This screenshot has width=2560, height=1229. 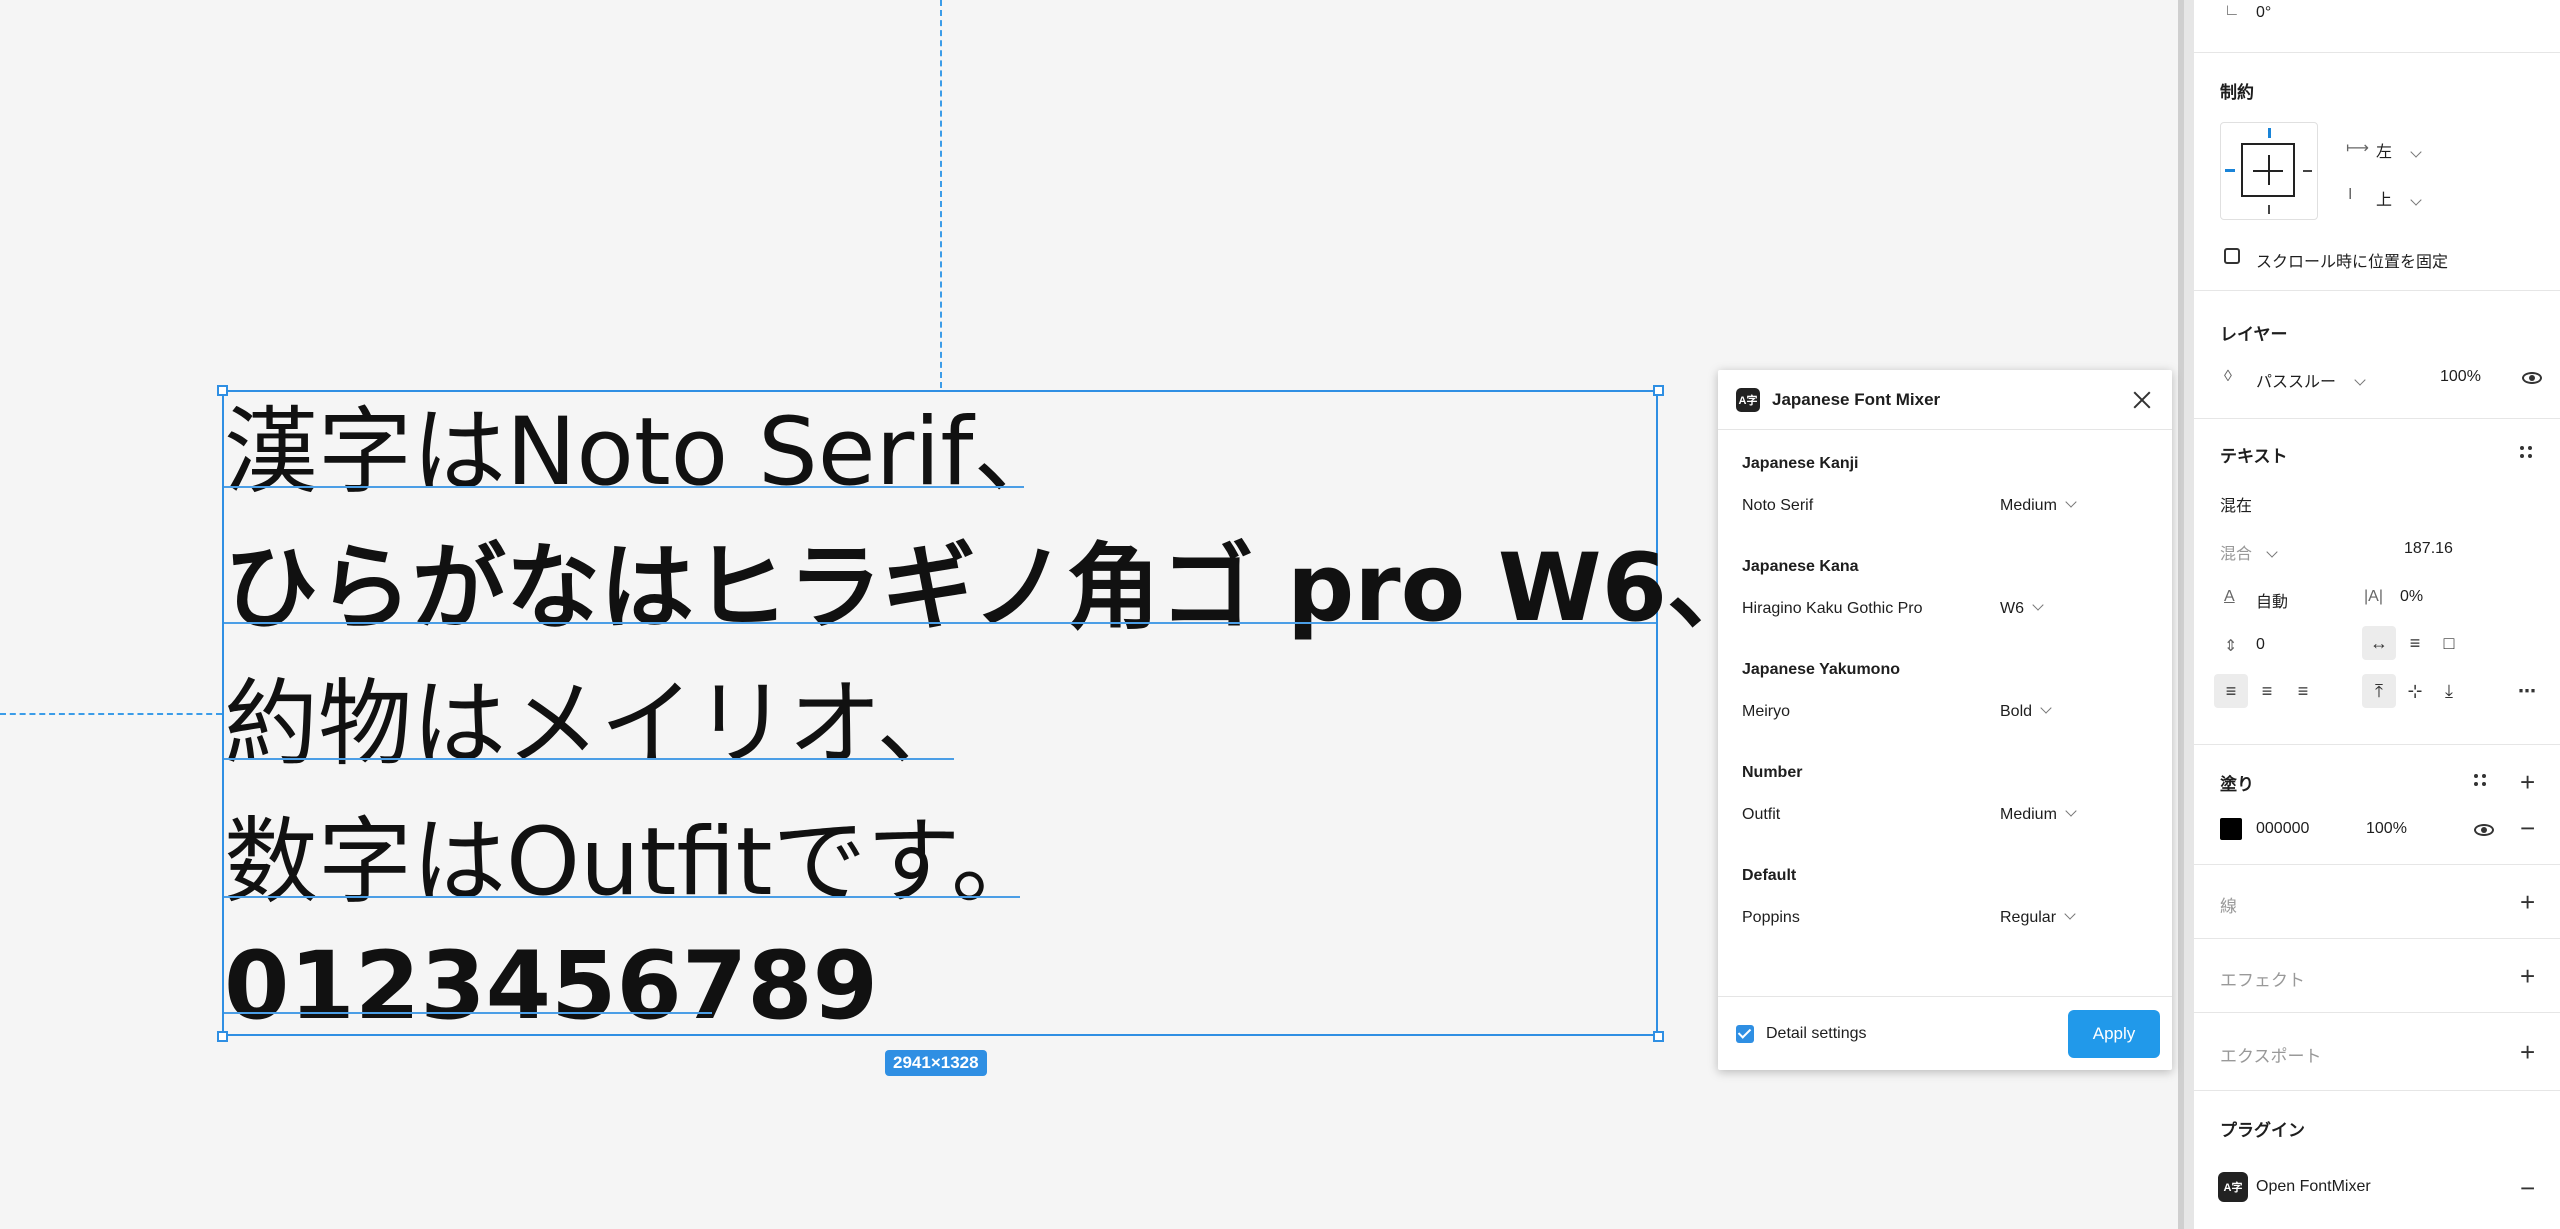 I want to click on apply-button: Apply, so click(x=2114, y=1033).